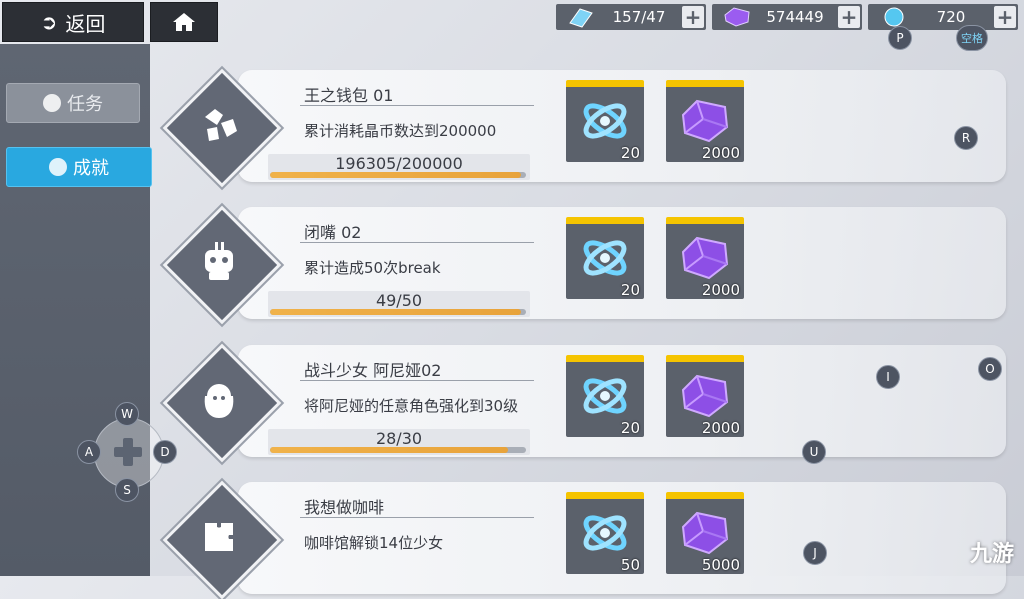  I want to click on key-hint-u: U, so click(814, 452).